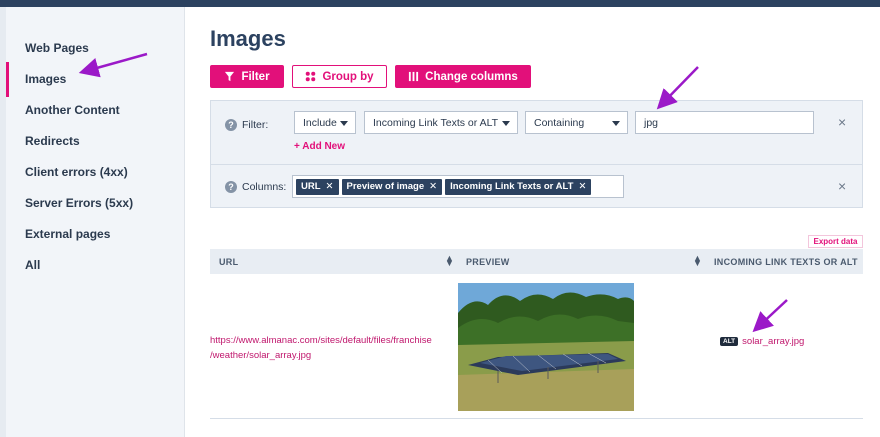 The image size is (880, 437). Describe the element at coordinates (385, 186) in the screenshot. I see `chip-label: Preview of image` at that location.